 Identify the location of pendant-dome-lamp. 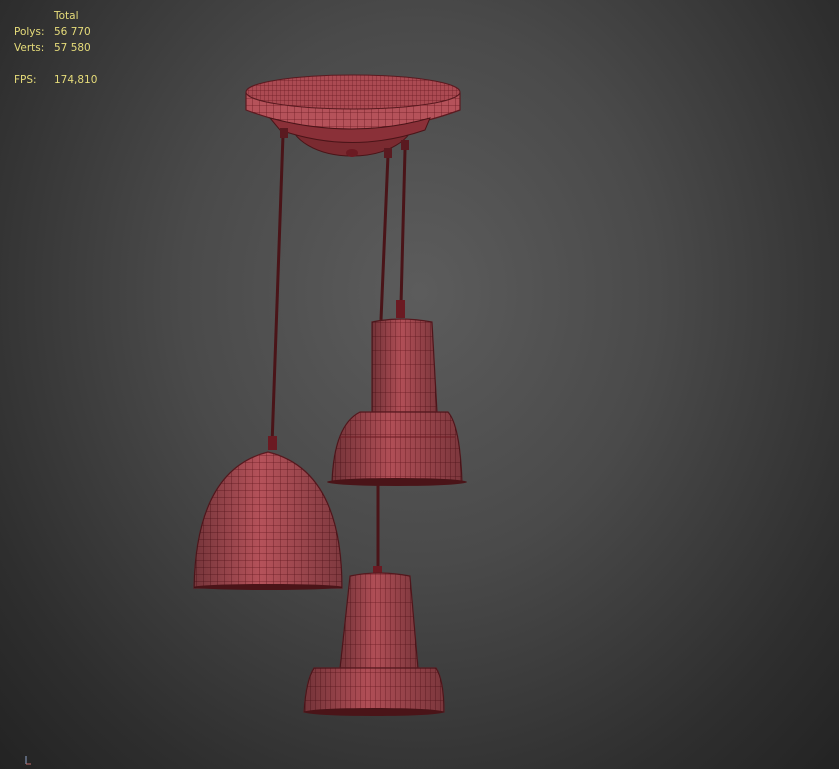
(268, 513).